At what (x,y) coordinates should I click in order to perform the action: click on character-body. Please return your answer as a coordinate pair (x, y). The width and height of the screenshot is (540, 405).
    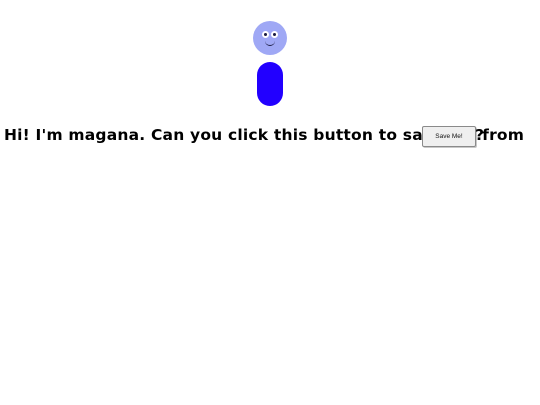
    Looking at the image, I should click on (270, 84).